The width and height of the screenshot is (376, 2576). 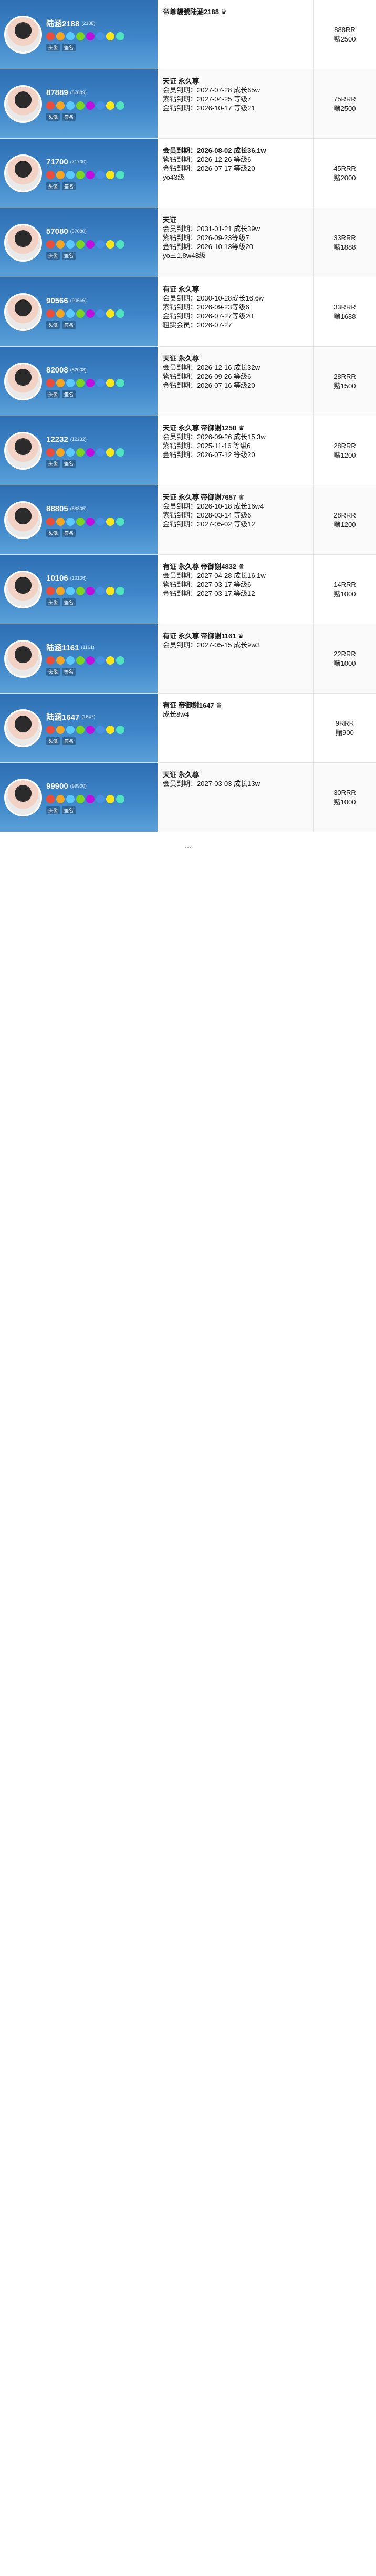 What do you see at coordinates (344, 723) in the screenshot?
I see `price: 9RRR` at bounding box center [344, 723].